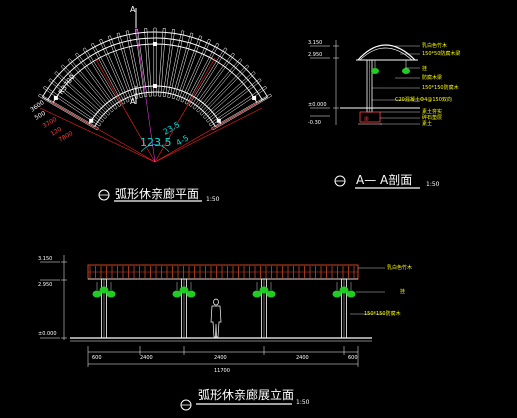 This screenshot has height=418, width=517. I want to click on section-label-1: 乳白色竹木, so click(434, 45).